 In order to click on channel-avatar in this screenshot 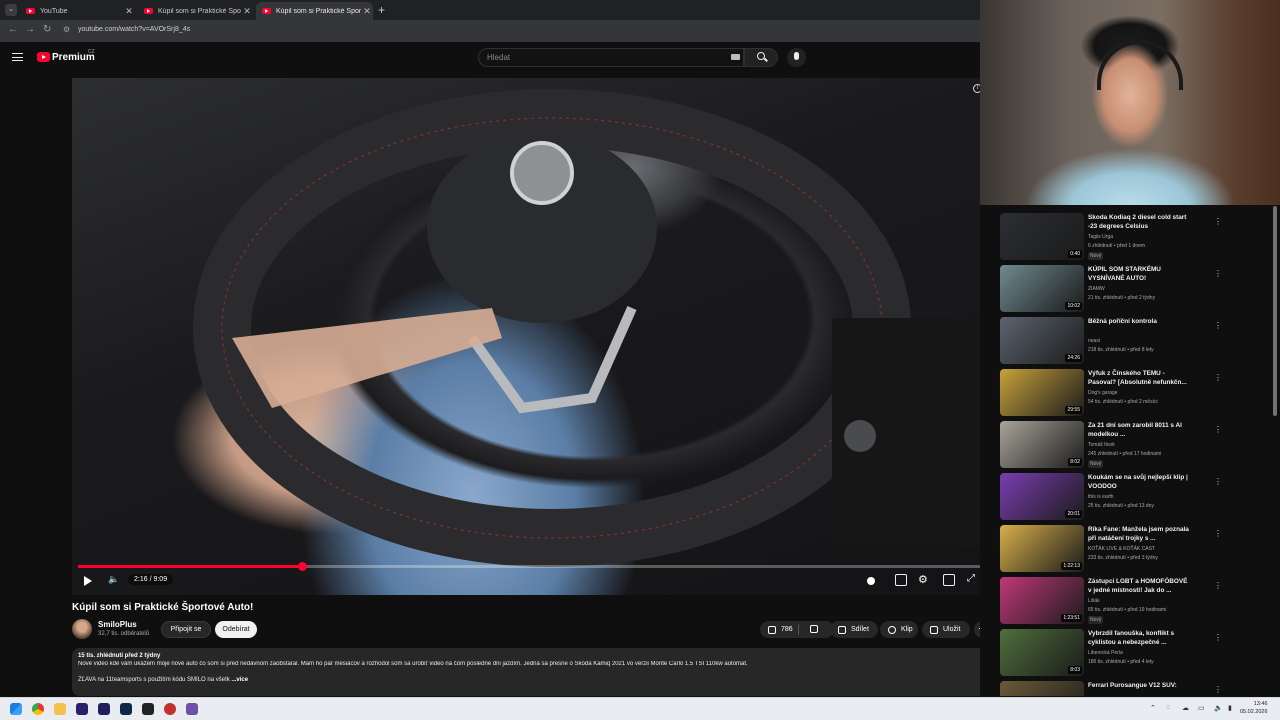, I will do `click(82, 629)`.